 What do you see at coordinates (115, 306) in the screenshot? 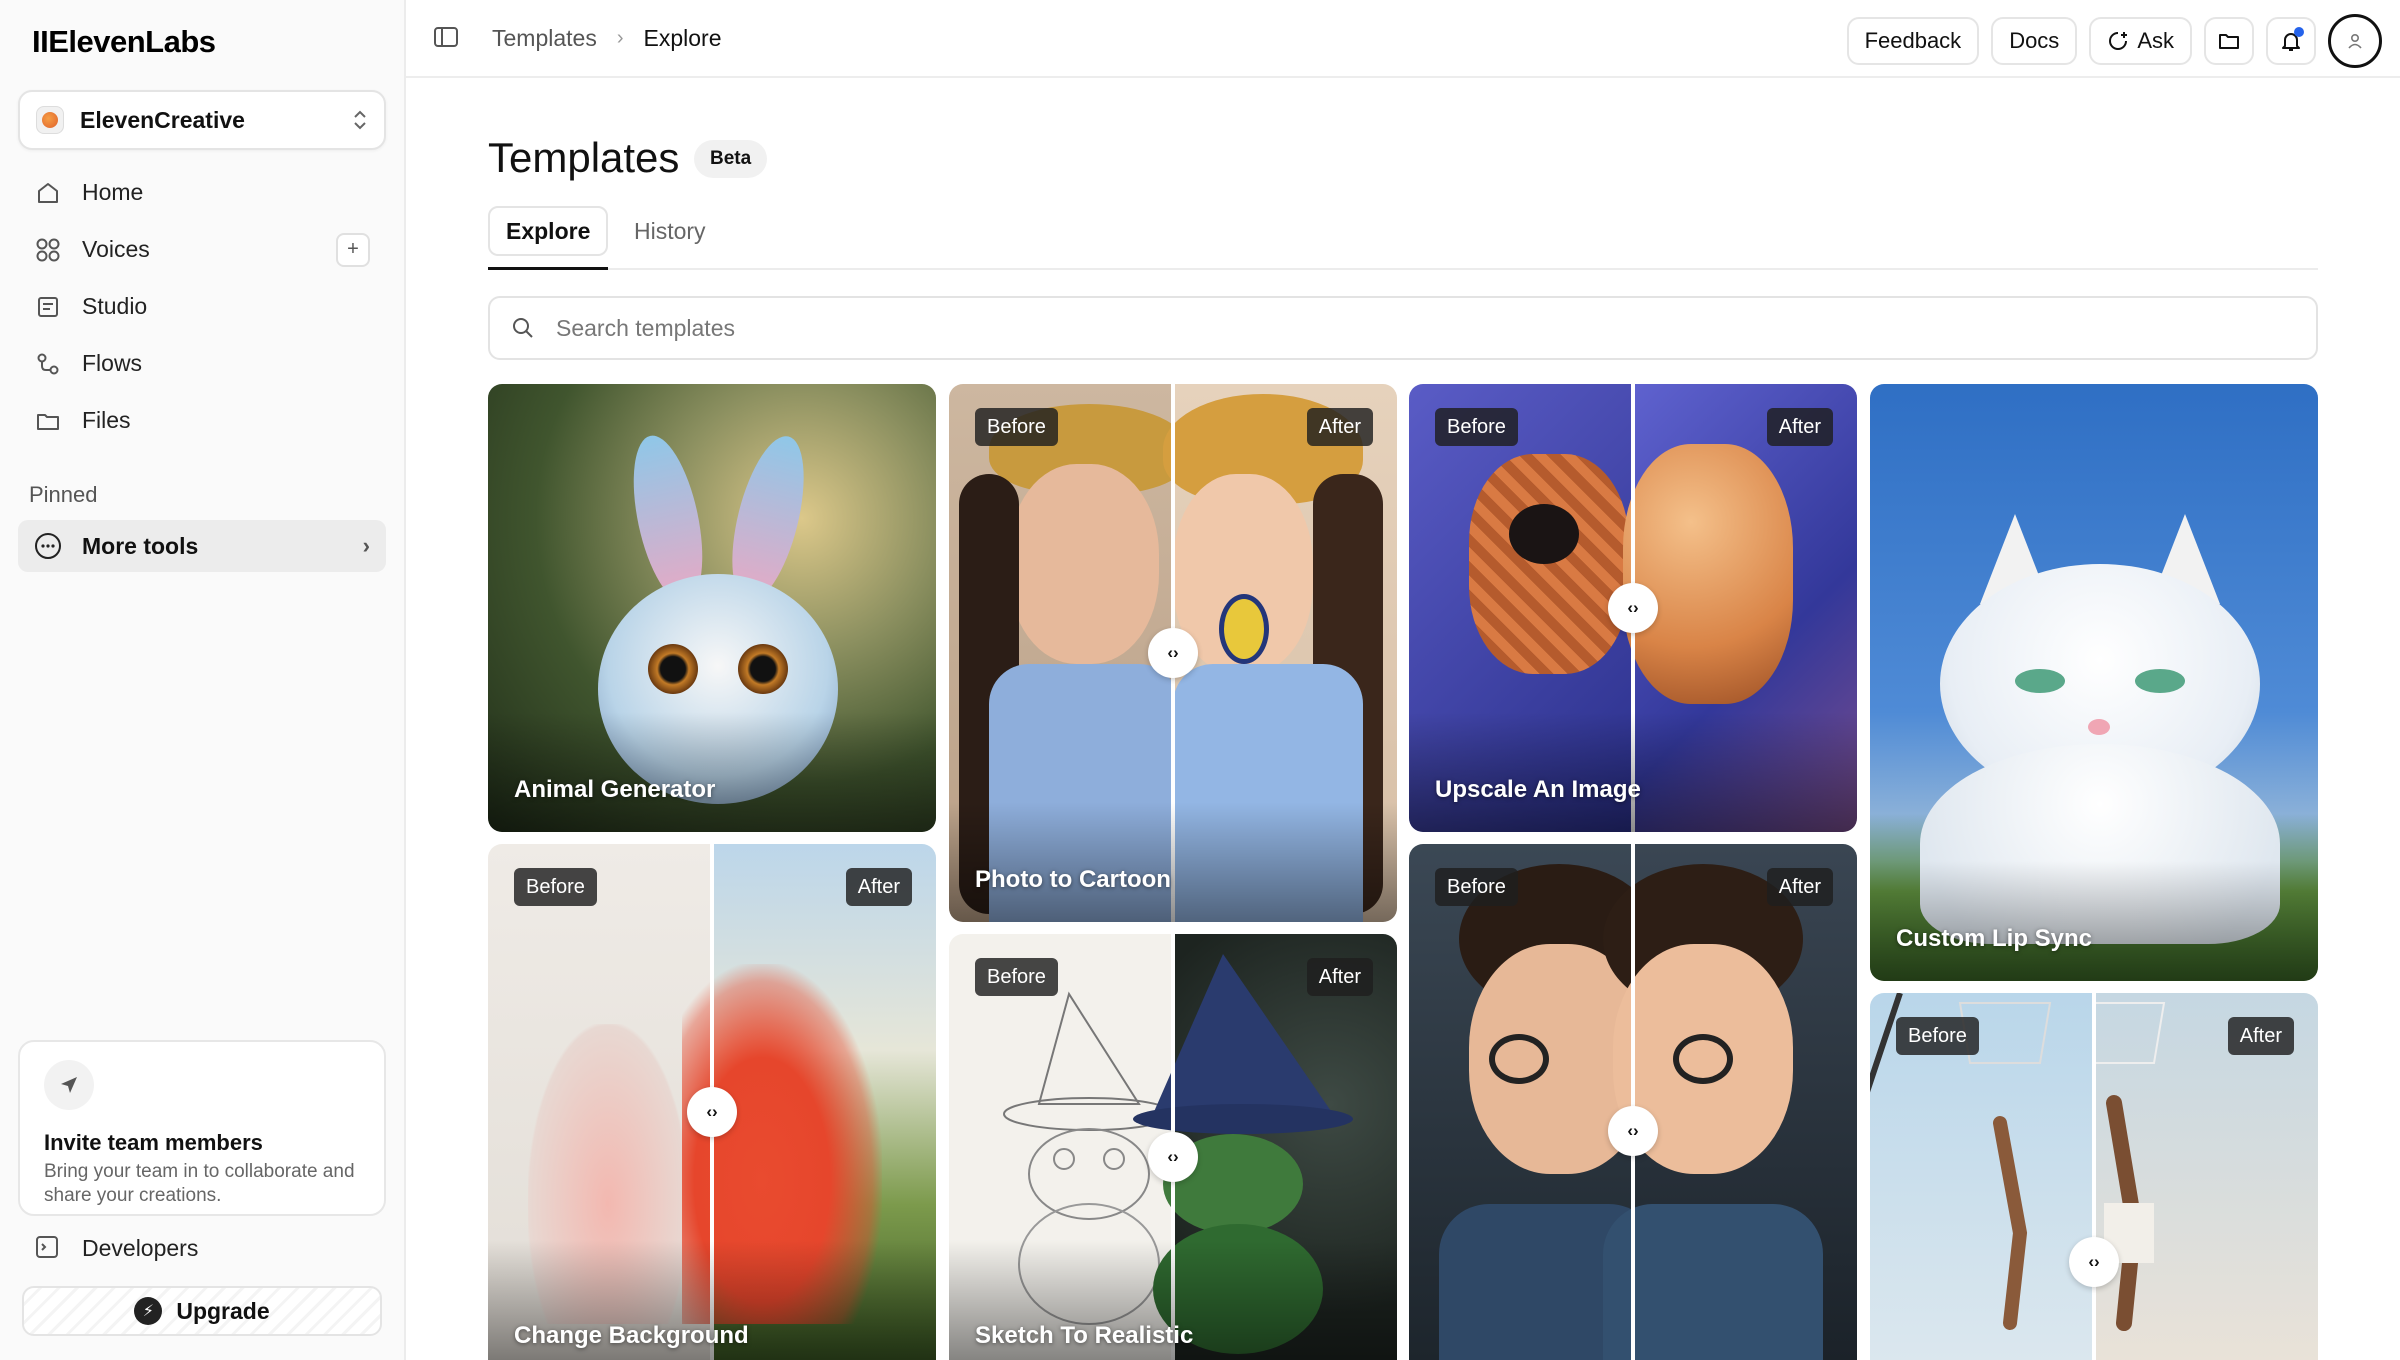
I see `sidebar-item-label: Studio` at bounding box center [115, 306].